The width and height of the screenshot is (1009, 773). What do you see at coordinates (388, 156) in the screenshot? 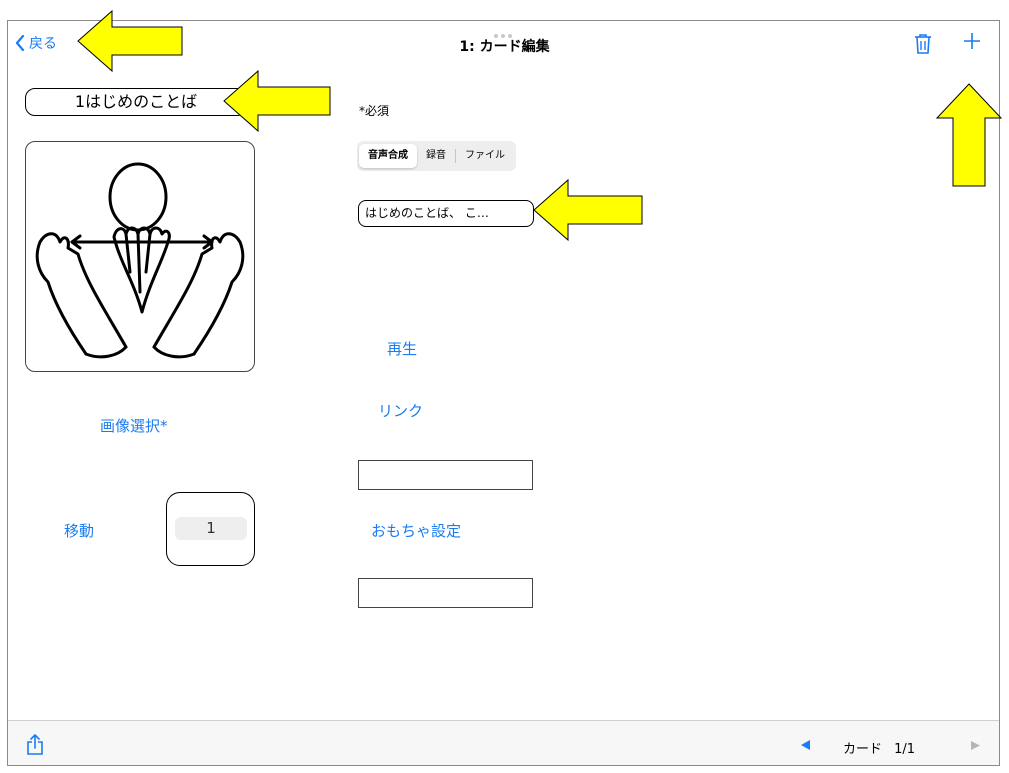
I see `segment-tts: 音声合成` at bounding box center [388, 156].